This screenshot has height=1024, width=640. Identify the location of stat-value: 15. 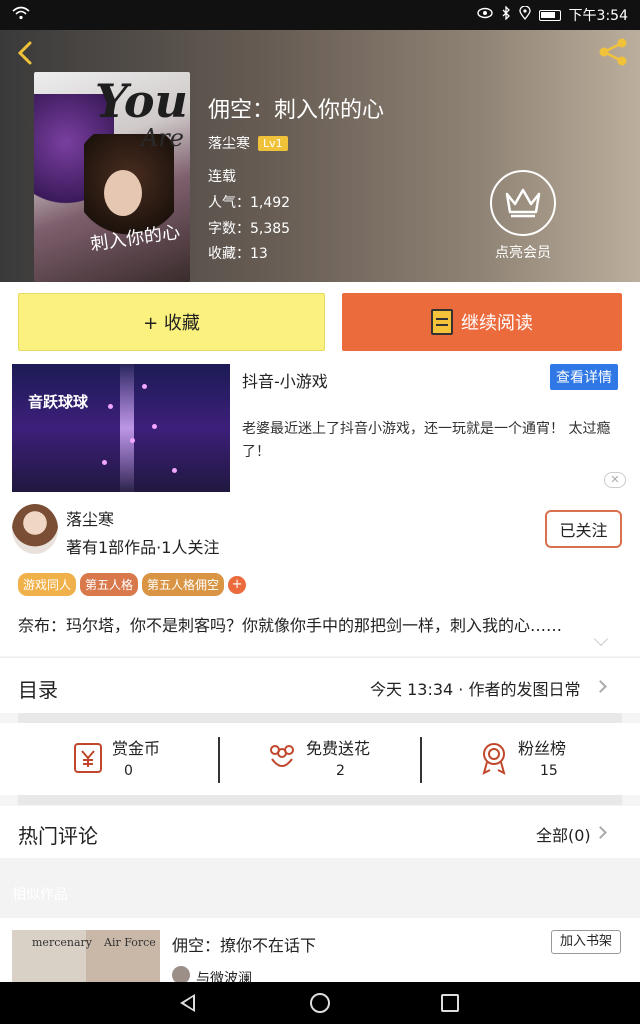
(549, 771).